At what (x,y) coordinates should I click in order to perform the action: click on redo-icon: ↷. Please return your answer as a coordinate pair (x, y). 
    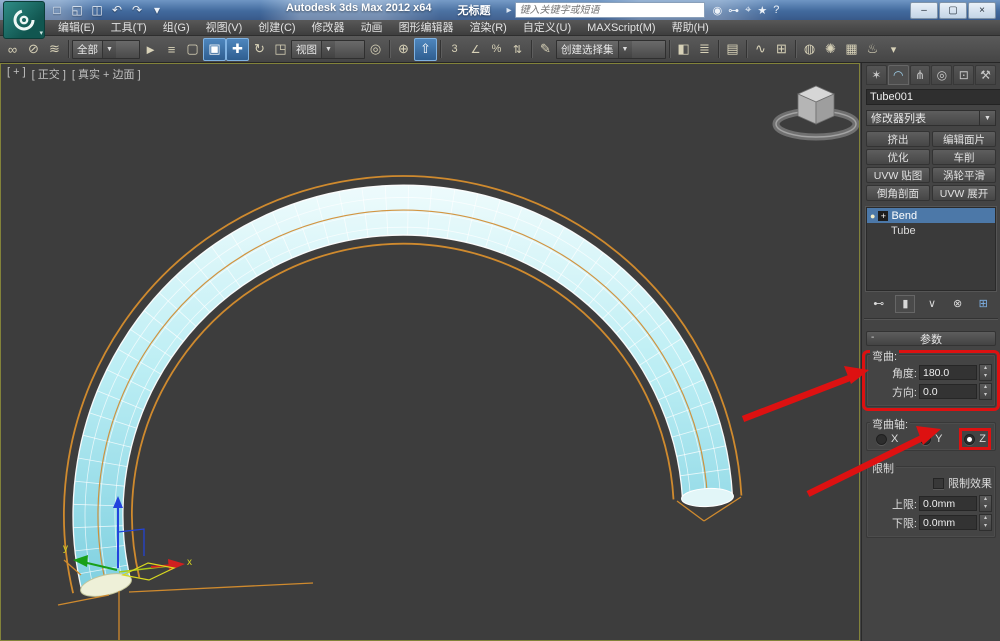
    Looking at the image, I should click on (137, 10).